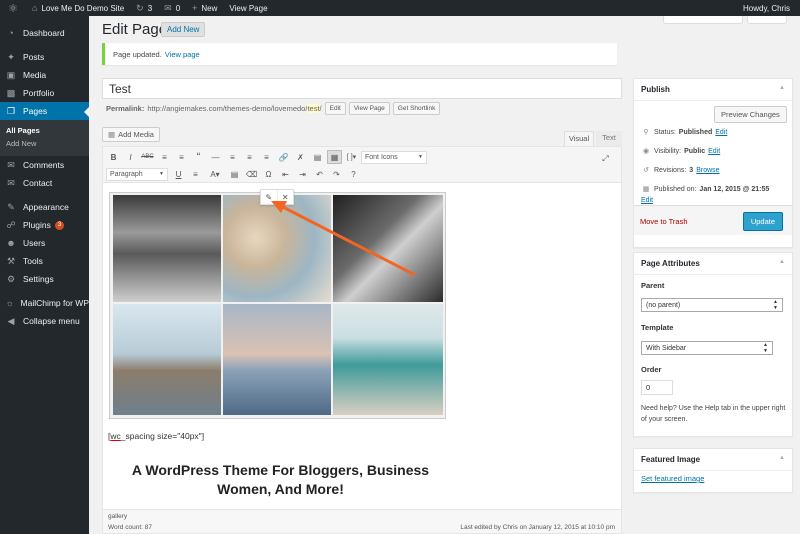 This screenshot has height=534, width=800. I want to click on updates-link: ↻ 3, so click(144, 8).